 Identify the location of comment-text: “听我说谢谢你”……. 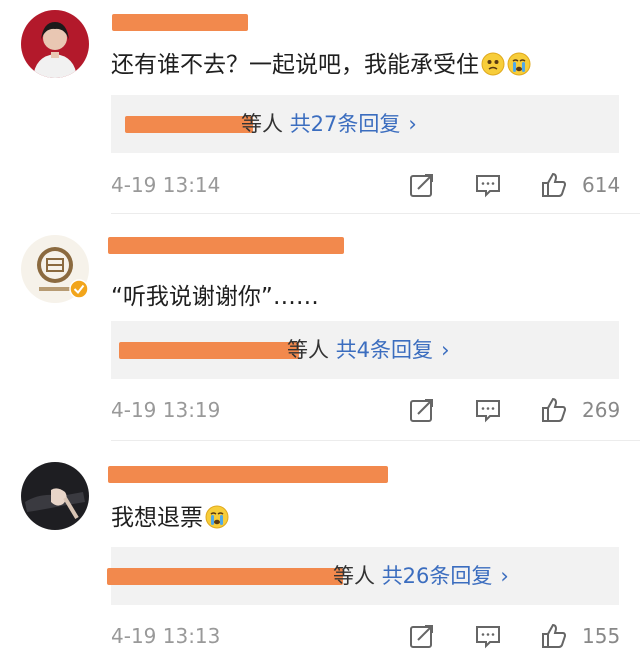
(215, 297).